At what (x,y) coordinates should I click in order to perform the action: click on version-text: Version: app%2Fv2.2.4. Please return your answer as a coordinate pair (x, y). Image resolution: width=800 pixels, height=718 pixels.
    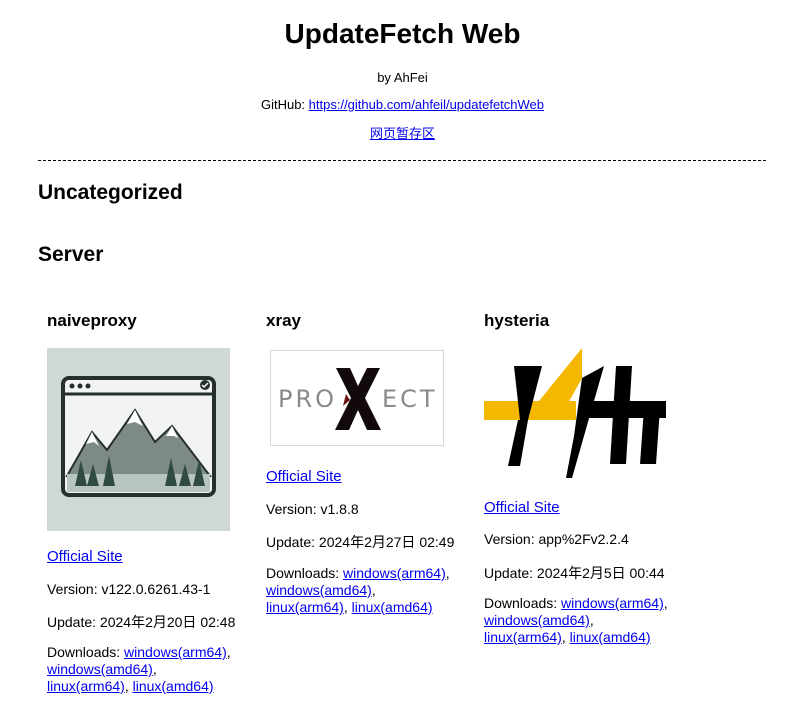
    Looking at the image, I should click on (556, 539).